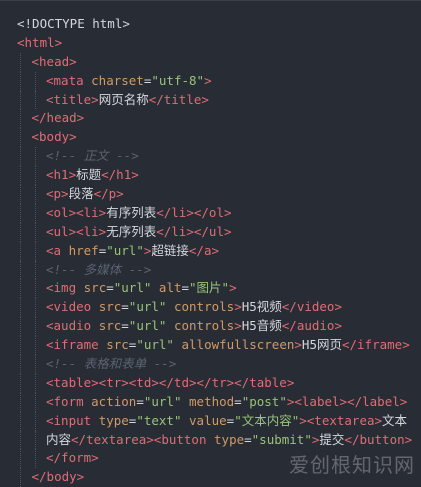 The width and height of the screenshot is (421, 487). What do you see at coordinates (131, 212) in the screenshot?
I see `code-token-text: 有序列表` at bounding box center [131, 212].